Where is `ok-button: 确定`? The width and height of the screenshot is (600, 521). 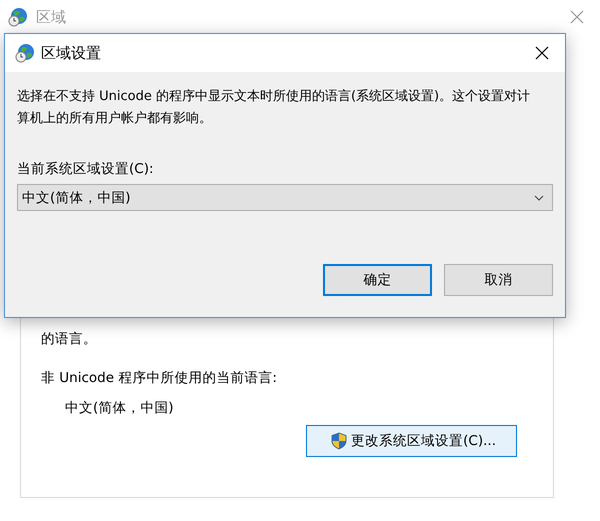 ok-button: 确定 is located at coordinates (377, 280).